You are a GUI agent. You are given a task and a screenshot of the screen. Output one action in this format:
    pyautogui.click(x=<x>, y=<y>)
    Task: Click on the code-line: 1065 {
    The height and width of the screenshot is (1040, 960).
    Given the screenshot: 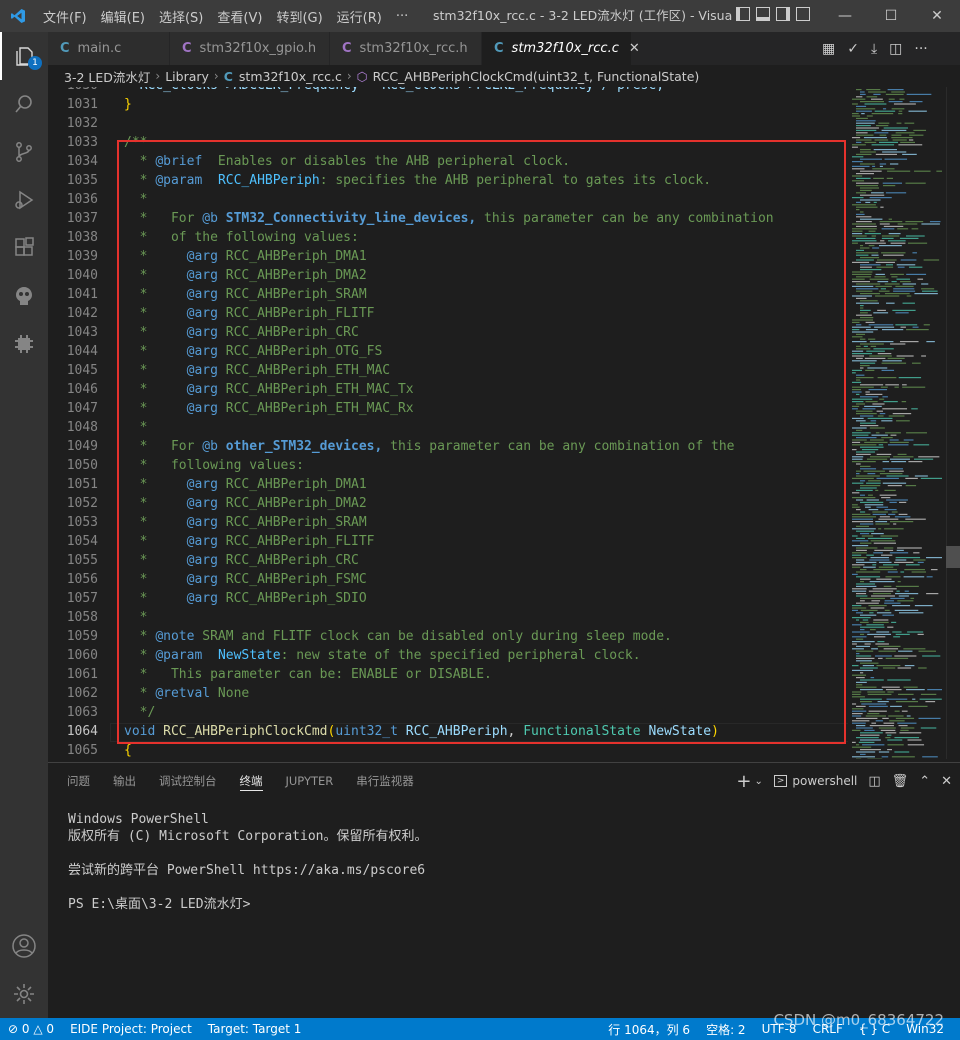 What is the action you would take?
    pyautogui.click(x=448, y=750)
    